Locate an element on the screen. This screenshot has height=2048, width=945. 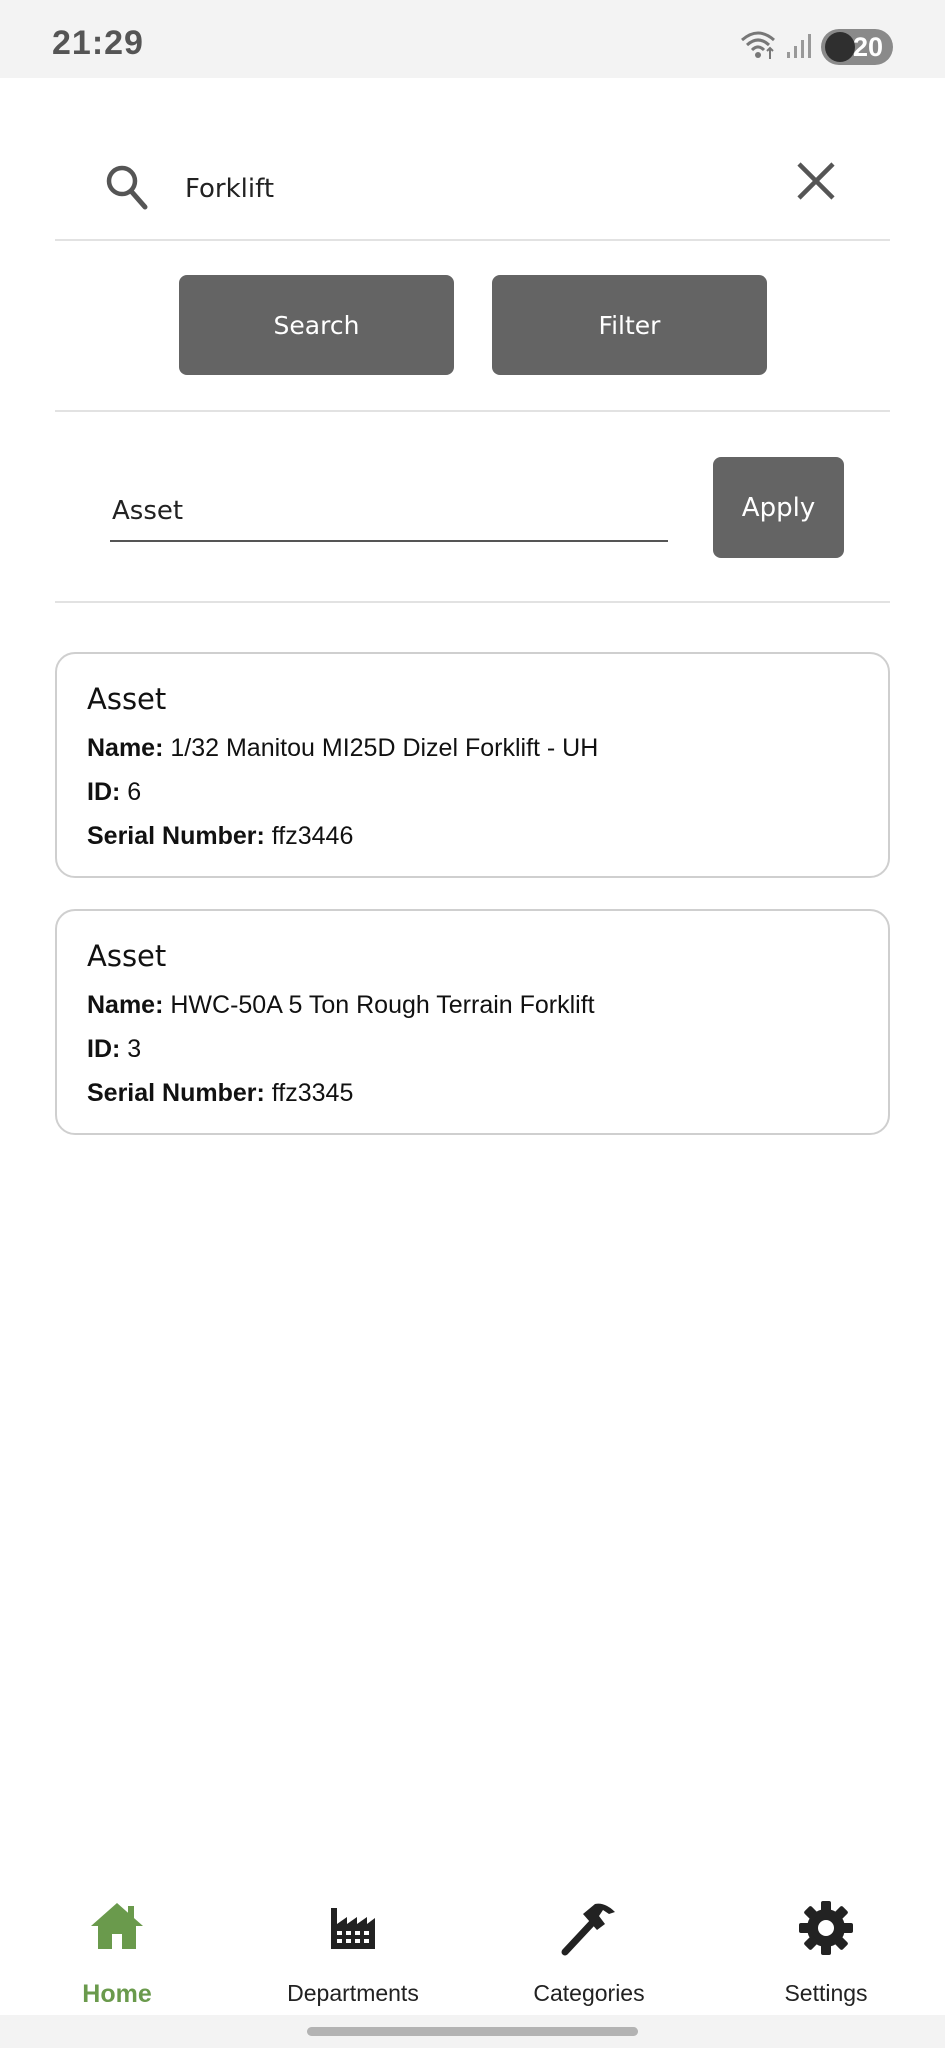
search-button: Search is located at coordinates (316, 325).